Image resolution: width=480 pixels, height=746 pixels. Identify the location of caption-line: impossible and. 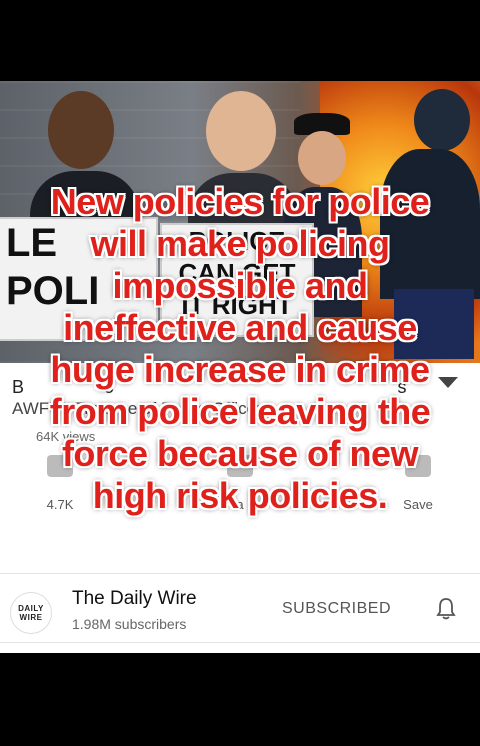
(240, 285).